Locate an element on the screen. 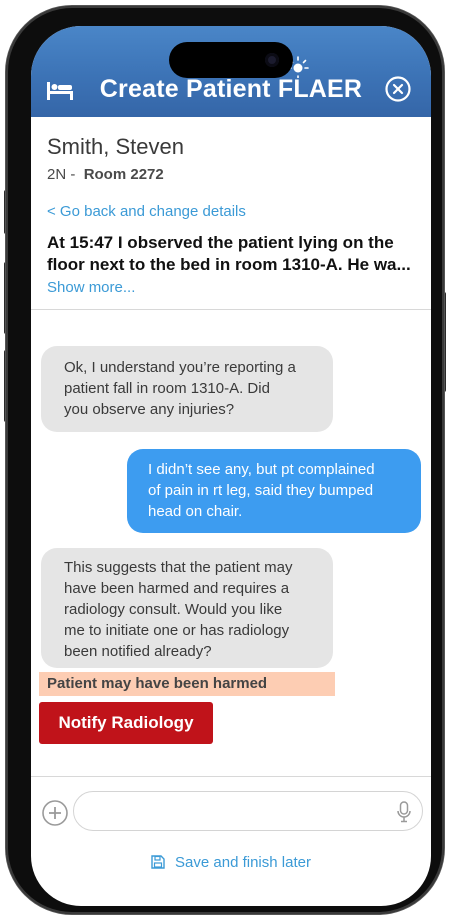  message-line: I didn’t see any, but pt complained is located at coordinates (261, 469).